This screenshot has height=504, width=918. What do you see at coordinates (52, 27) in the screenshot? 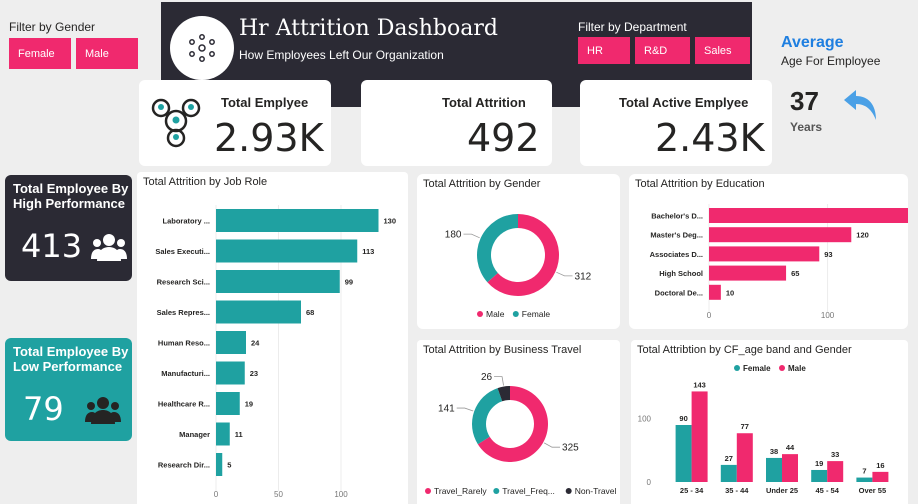
I see `gender-filter-label: Filter by Gender` at bounding box center [52, 27].